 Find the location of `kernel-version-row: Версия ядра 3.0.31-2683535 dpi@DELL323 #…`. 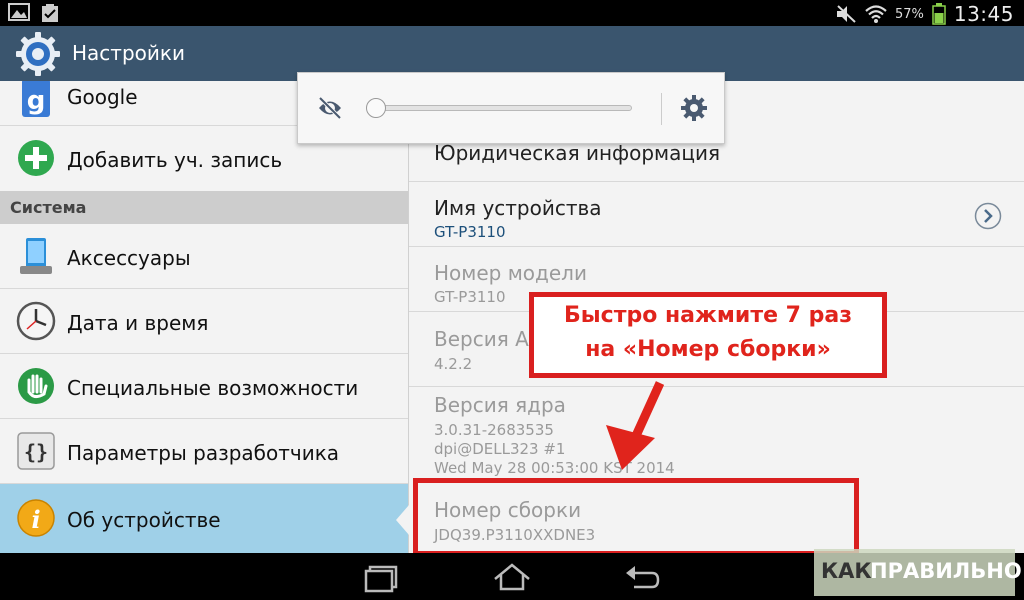

kernel-version-row: Версия ядра 3.0.31-2683535 dpi@DELL323 #… is located at coordinates (716, 433).